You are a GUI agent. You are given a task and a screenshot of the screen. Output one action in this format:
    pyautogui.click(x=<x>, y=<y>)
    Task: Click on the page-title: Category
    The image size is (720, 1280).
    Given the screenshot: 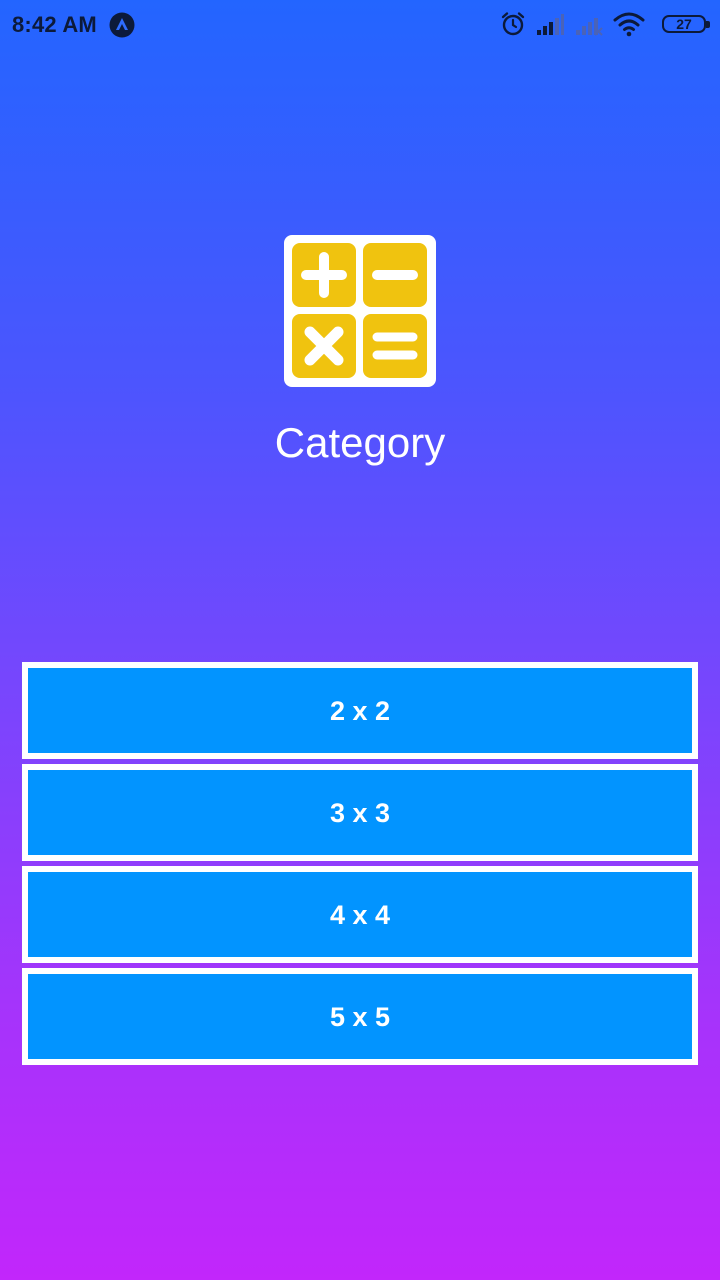 What is the action you would take?
    pyautogui.click(x=360, y=442)
    